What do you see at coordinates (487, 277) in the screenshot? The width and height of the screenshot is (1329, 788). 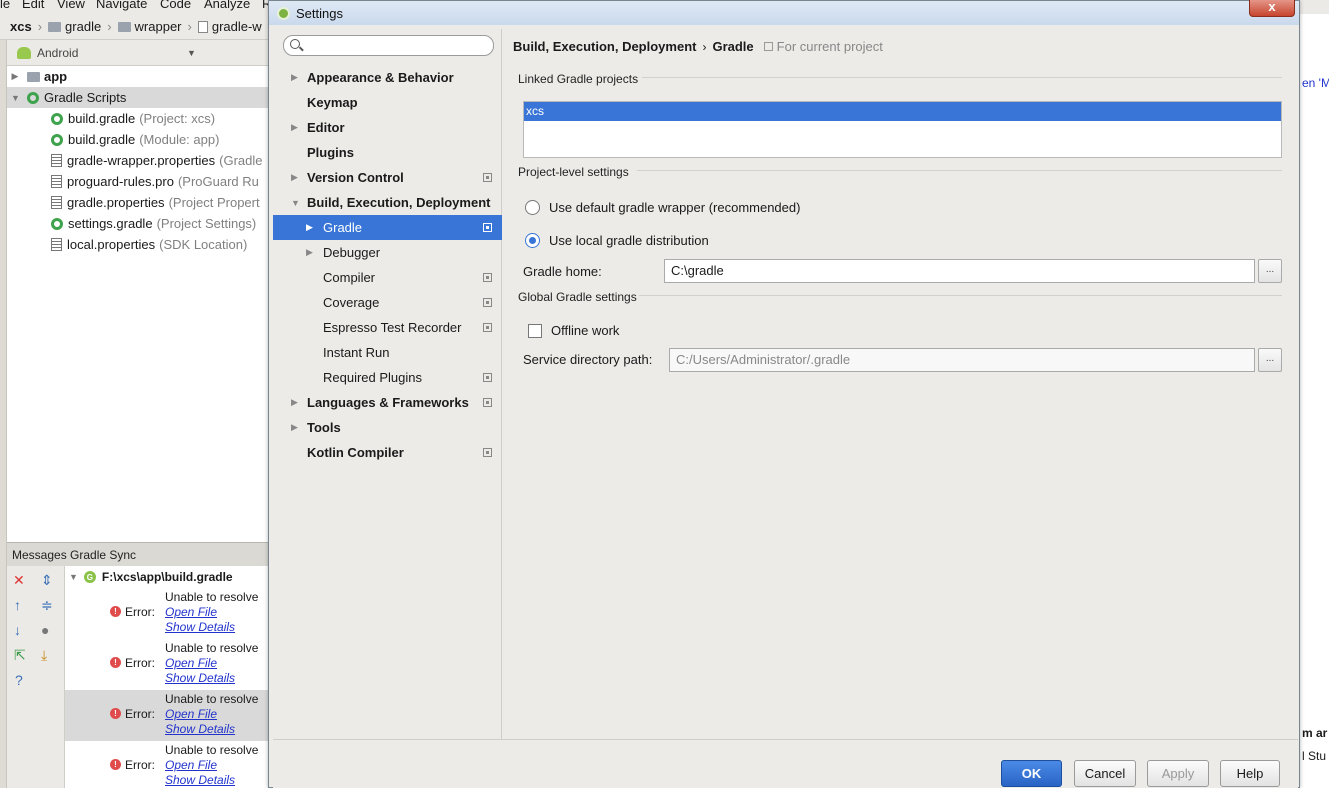 I see `project-scope-icon` at bounding box center [487, 277].